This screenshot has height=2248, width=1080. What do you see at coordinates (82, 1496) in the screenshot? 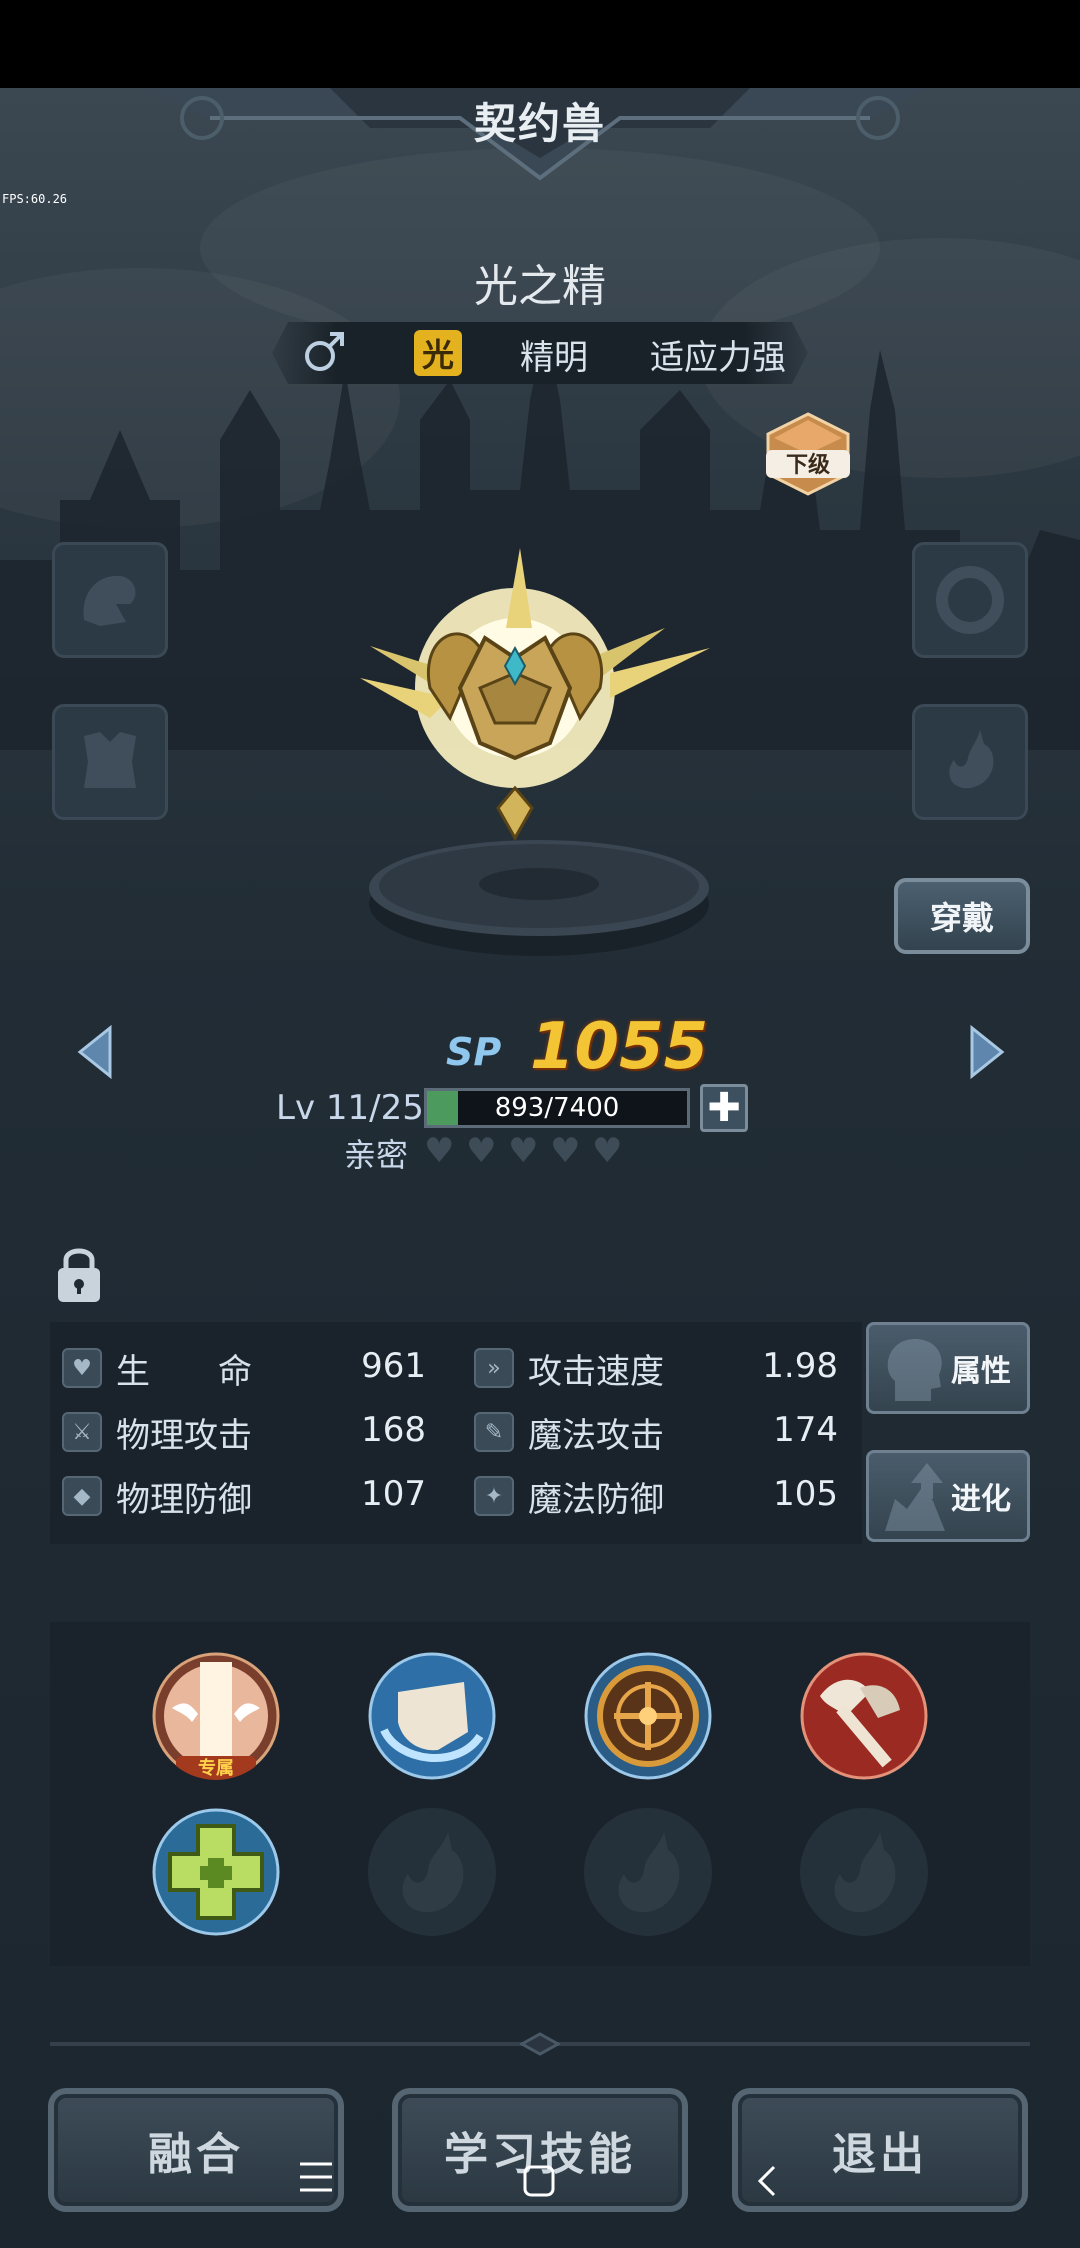
I see `shield-icon: ◆` at bounding box center [82, 1496].